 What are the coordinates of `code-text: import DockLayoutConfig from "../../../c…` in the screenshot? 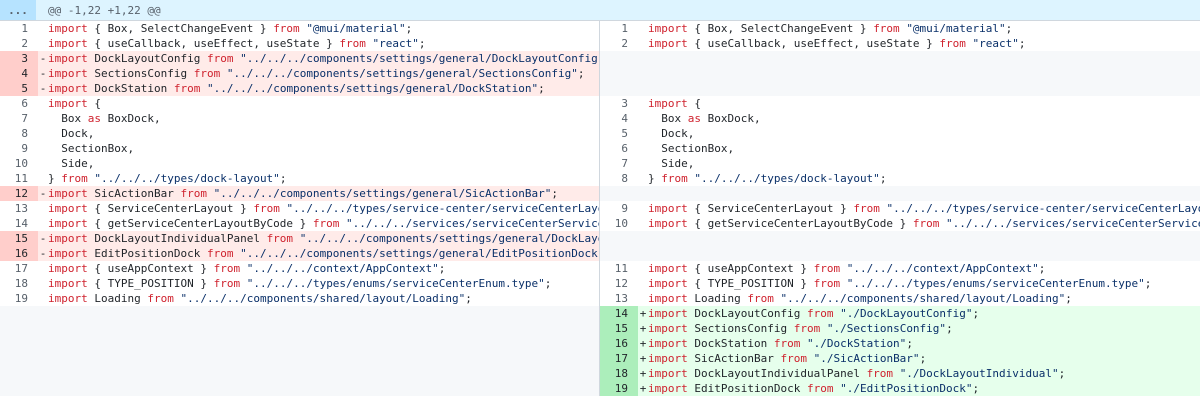 It's located at (323, 58).